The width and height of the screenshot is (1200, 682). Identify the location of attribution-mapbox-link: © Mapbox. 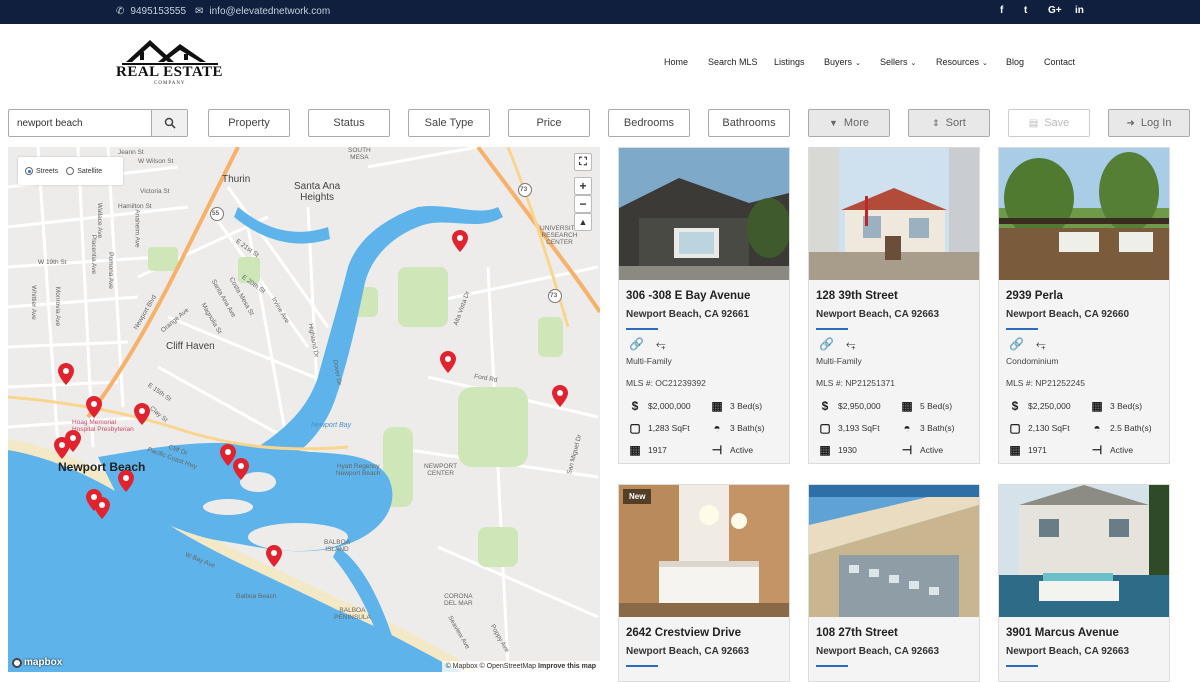
(462, 666).